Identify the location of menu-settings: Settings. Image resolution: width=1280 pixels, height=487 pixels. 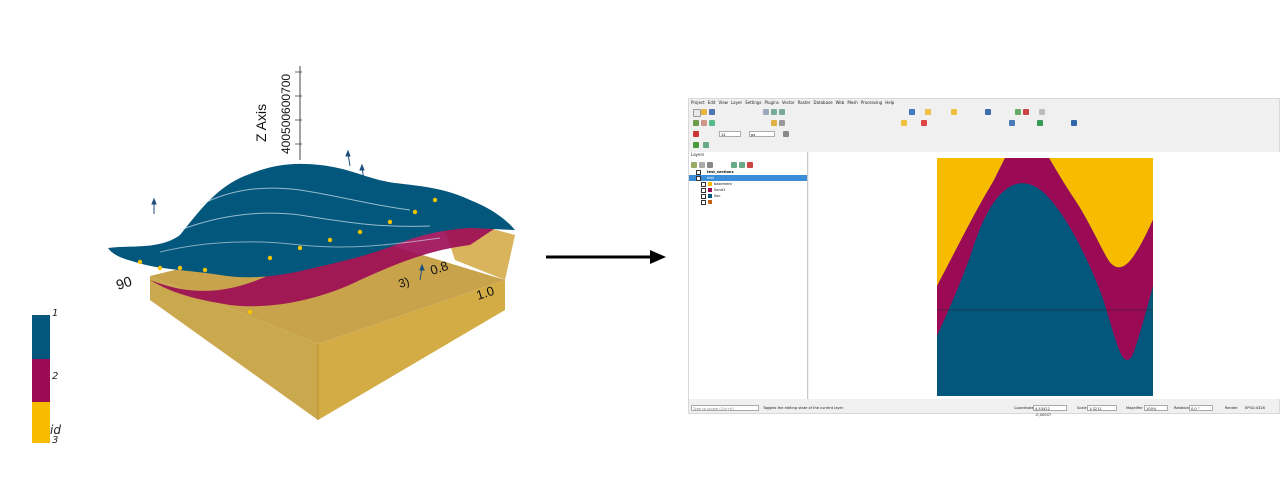
(753, 102).